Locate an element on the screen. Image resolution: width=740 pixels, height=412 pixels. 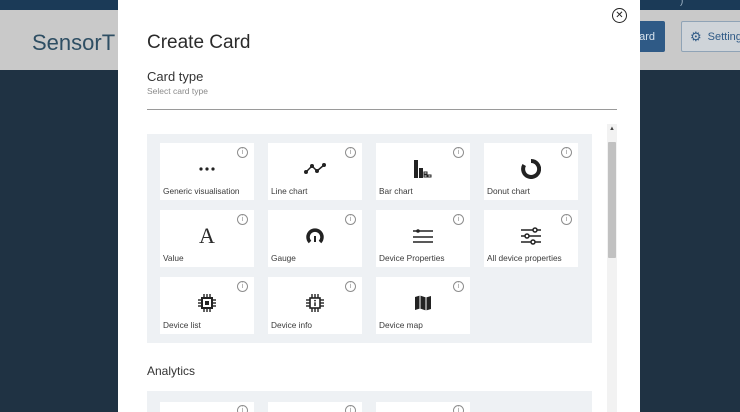
tile-label: All device properties is located at coordinates (524, 258).